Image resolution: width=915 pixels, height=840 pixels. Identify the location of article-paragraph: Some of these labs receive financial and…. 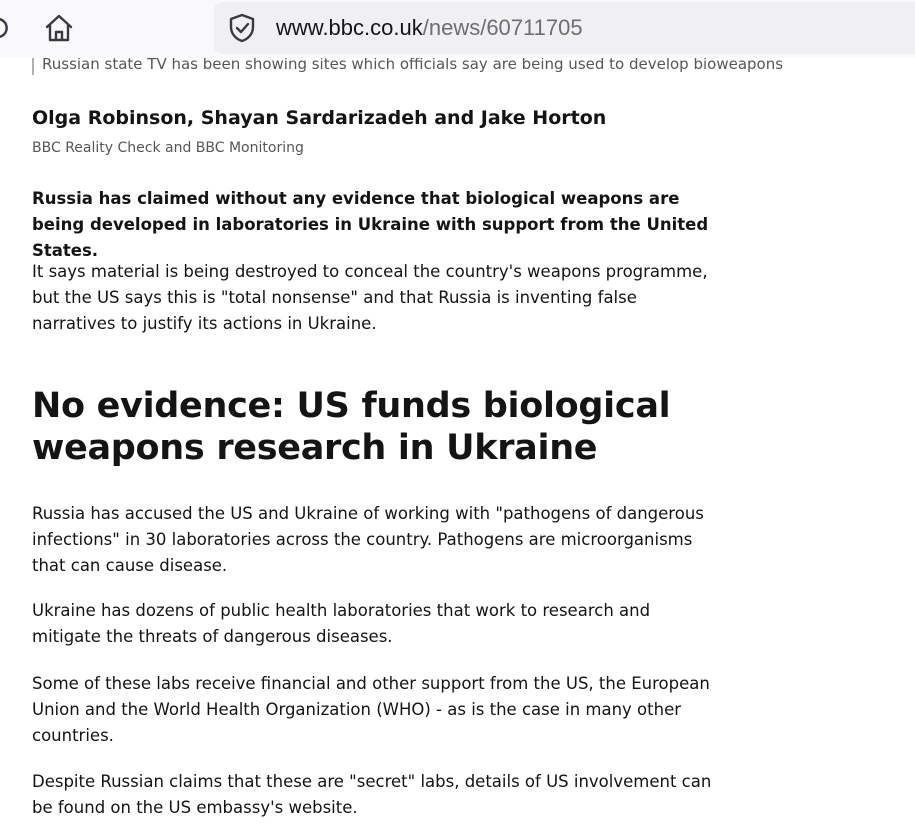
(371, 709).